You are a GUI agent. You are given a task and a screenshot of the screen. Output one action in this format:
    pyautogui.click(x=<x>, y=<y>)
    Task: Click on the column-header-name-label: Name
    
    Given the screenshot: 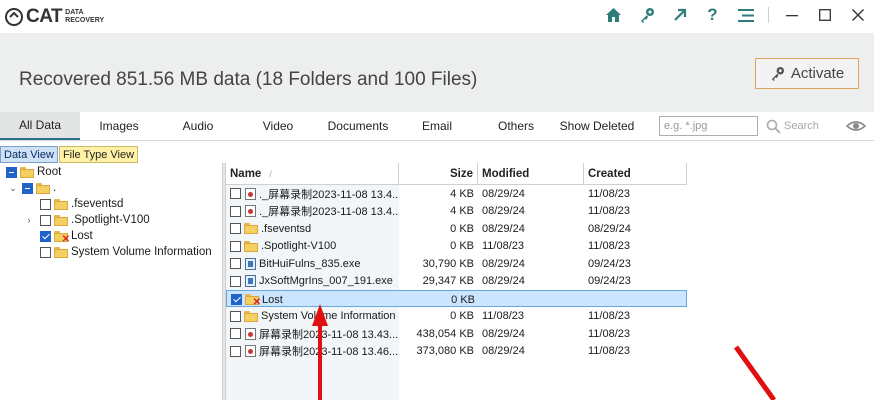 What is the action you would take?
    pyautogui.click(x=246, y=173)
    